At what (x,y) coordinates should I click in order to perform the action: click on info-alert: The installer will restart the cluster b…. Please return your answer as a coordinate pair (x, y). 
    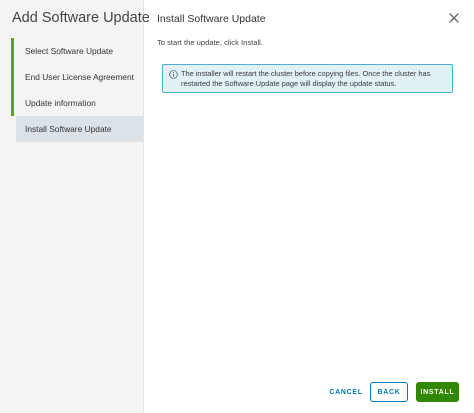
    Looking at the image, I should click on (307, 78).